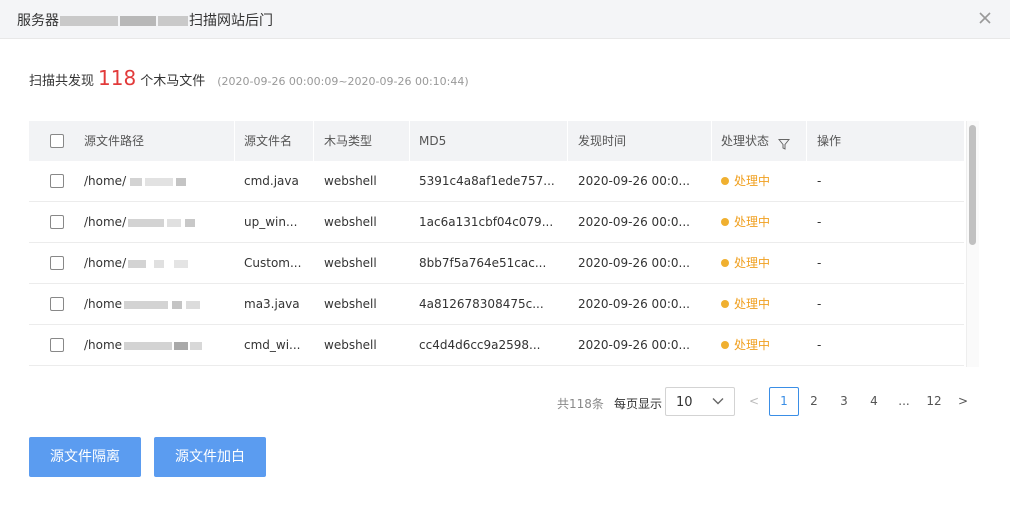 This screenshot has height=507, width=1010. I want to click on page-button-12: 12, so click(934, 401).